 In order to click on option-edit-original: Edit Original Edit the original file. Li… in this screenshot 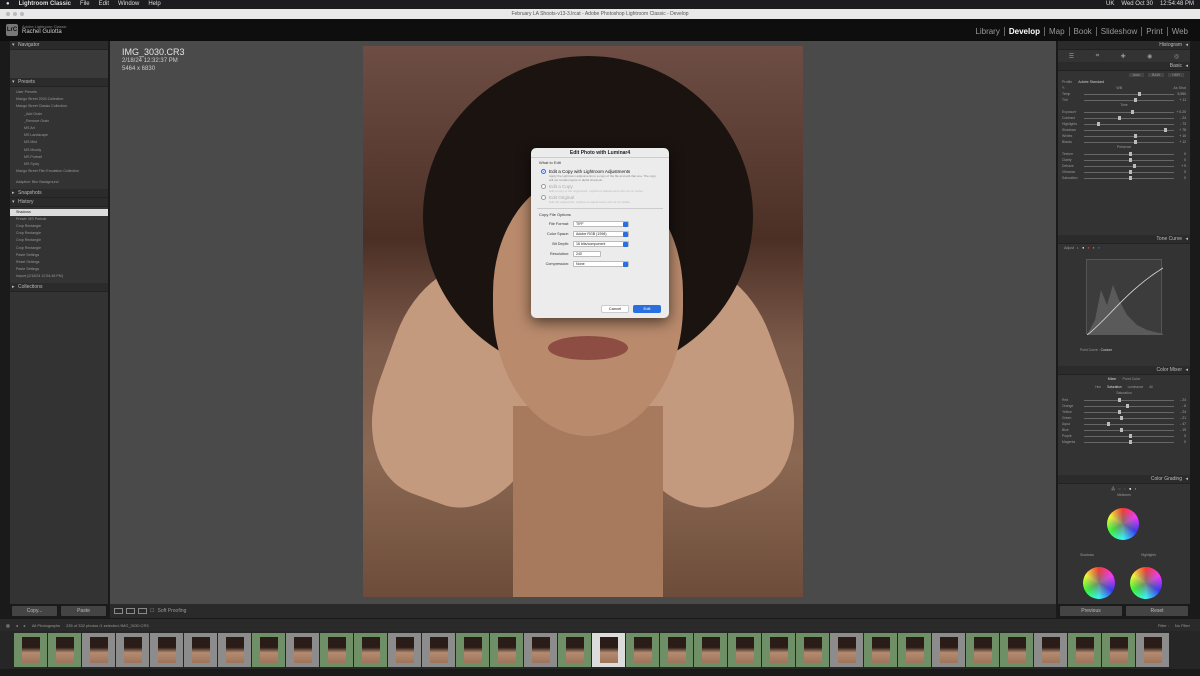, I will do `click(600, 198)`.